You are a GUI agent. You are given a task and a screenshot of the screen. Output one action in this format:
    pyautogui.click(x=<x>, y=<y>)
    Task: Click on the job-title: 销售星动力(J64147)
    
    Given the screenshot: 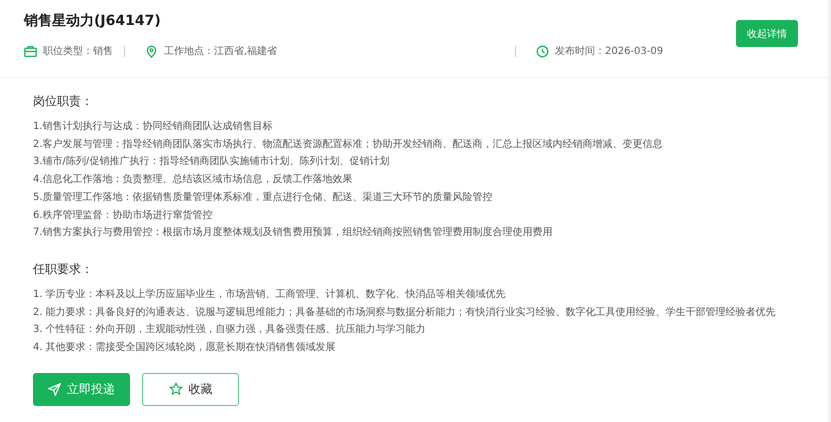 What is the action you would take?
    pyautogui.click(x=93, y=21)
    